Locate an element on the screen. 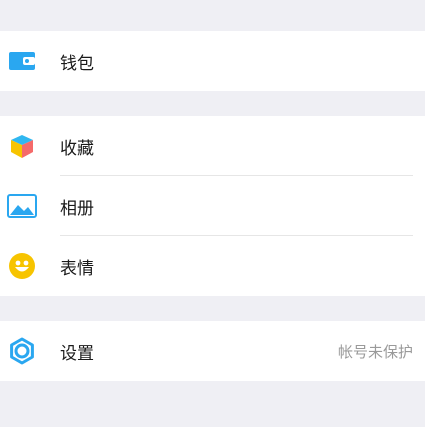 This screenshot has height=427, width=425. menu-item-album: 相册 is located at coordinates (212, 206).